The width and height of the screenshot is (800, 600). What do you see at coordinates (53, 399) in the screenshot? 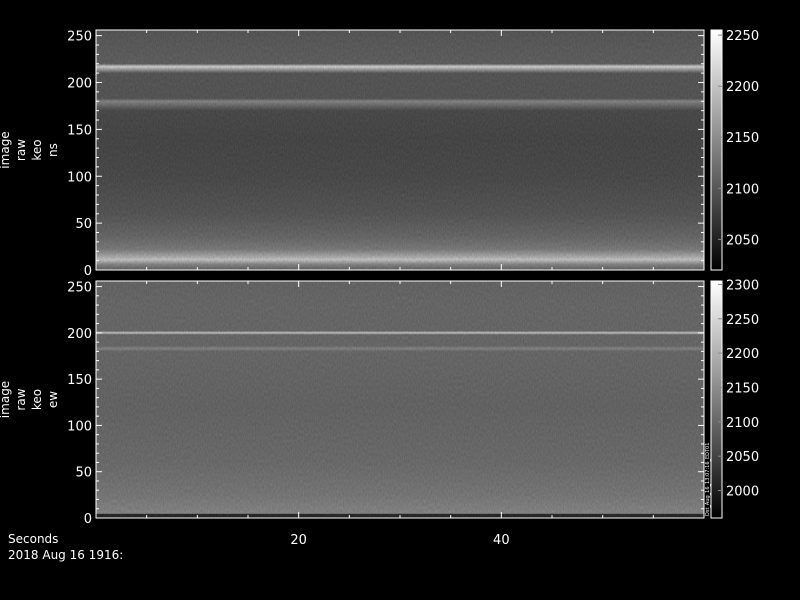
I see `y-axis-label-line: ew` at bounding box center [53, 399].